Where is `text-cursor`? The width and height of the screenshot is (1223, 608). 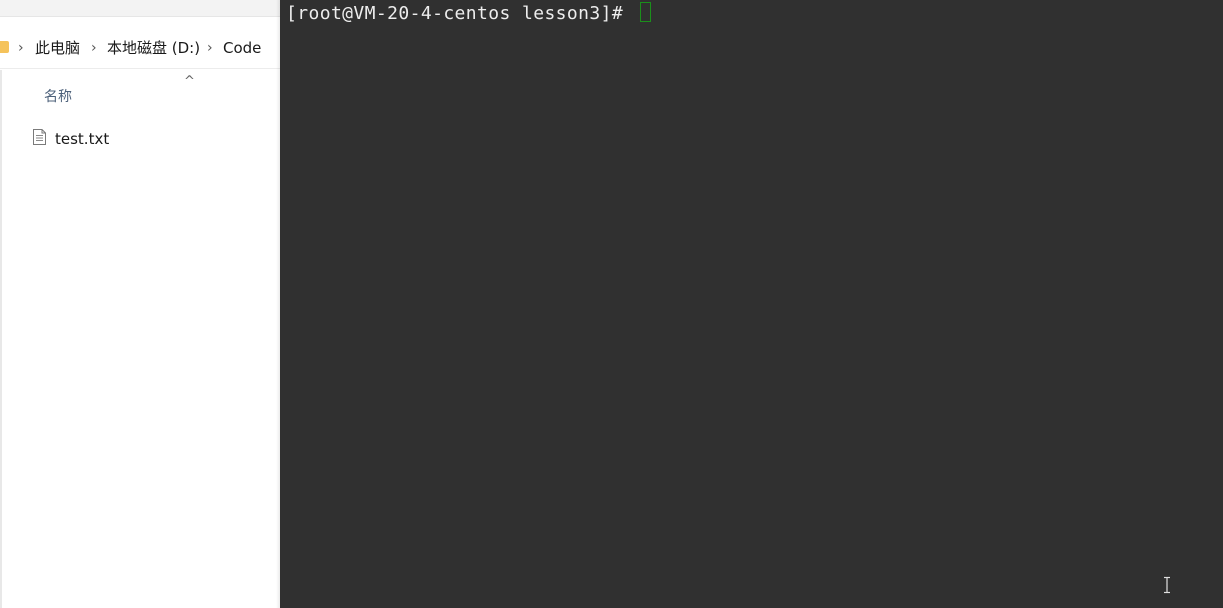 text-cursor is located at coordinates (646, 12).